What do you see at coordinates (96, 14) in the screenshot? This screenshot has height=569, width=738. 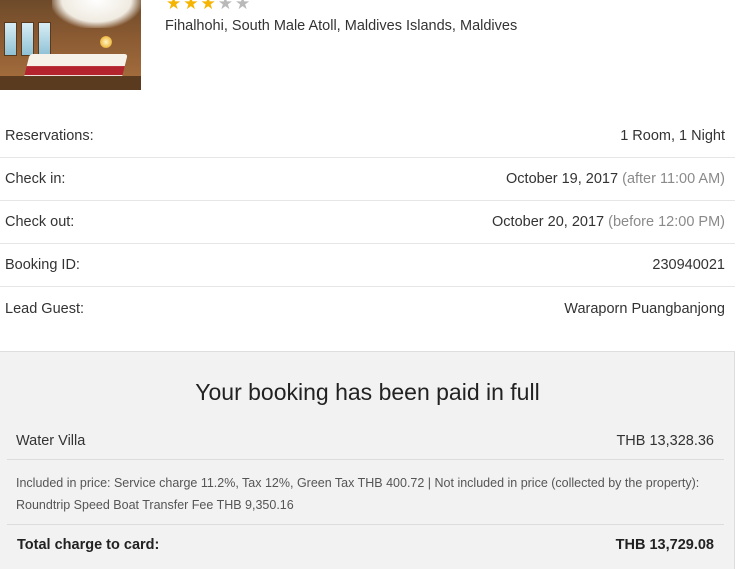 I see `photo-bed-canopy` at bounding box center [96, 14].